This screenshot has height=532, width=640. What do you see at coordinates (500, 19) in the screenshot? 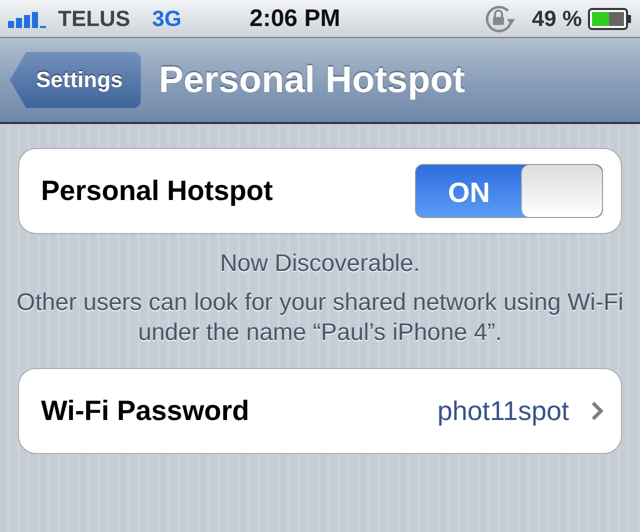
I see `rotation-lock-icon` at bounding box center [500, 19].